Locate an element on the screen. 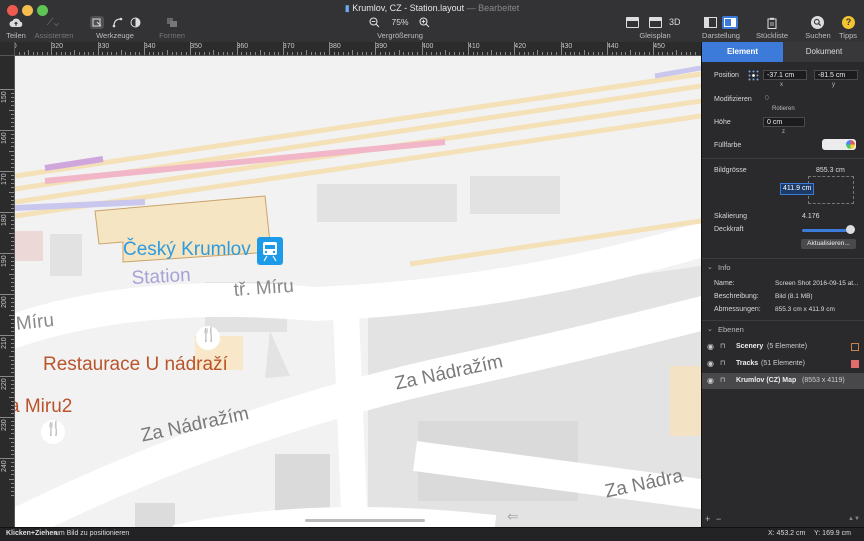 The height and width of the screenshot is (541, 864). opacity-slider-knob is located at coordinates (850, 229).